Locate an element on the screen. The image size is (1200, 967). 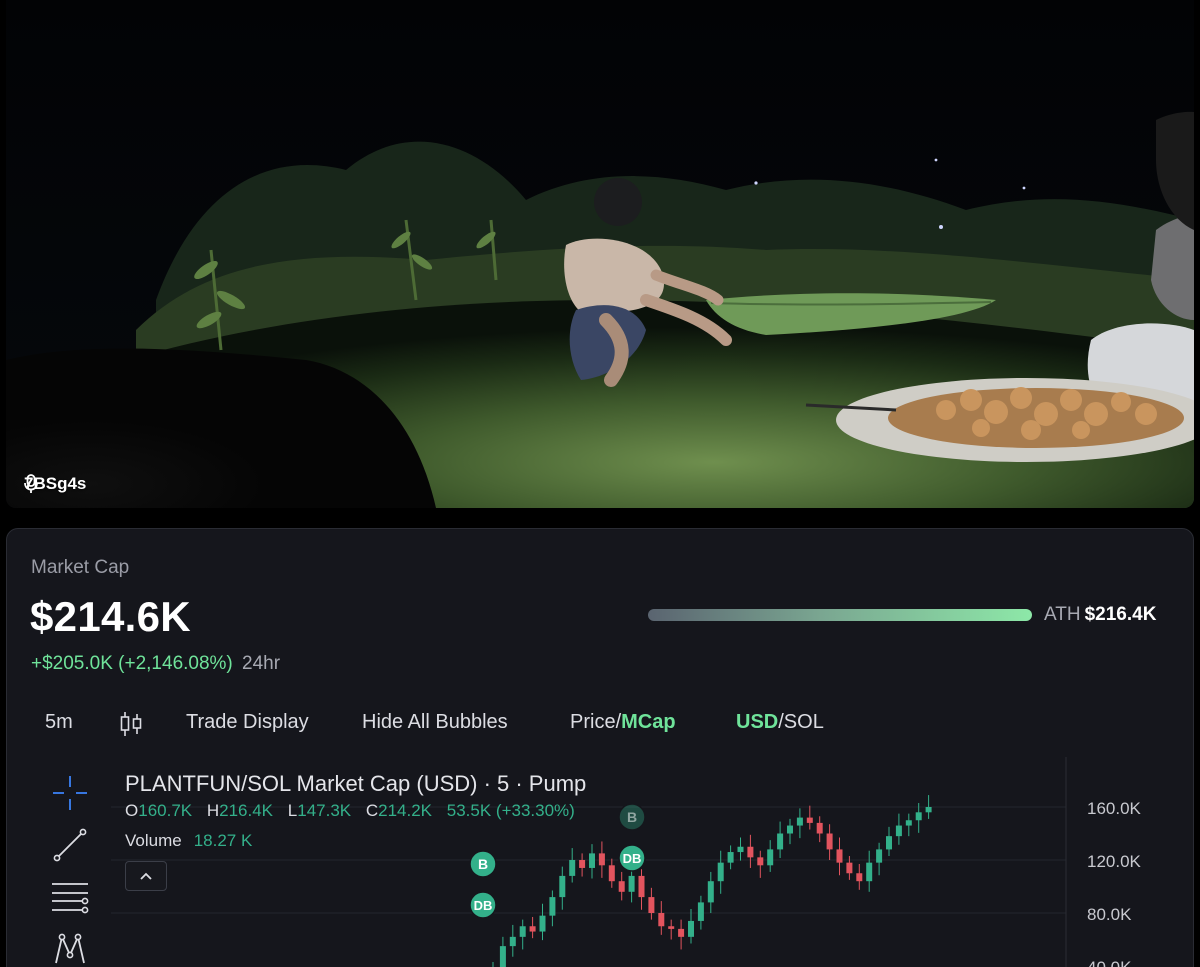
change-period: 24hr is located at coordinates (261, 663).